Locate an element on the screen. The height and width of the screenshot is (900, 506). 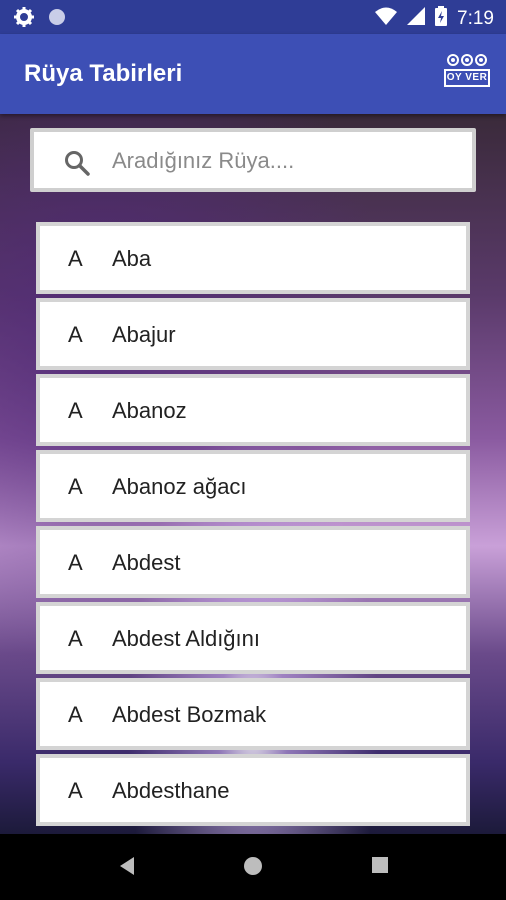
list-item: A Abdest is located at coordinates (253, 564).